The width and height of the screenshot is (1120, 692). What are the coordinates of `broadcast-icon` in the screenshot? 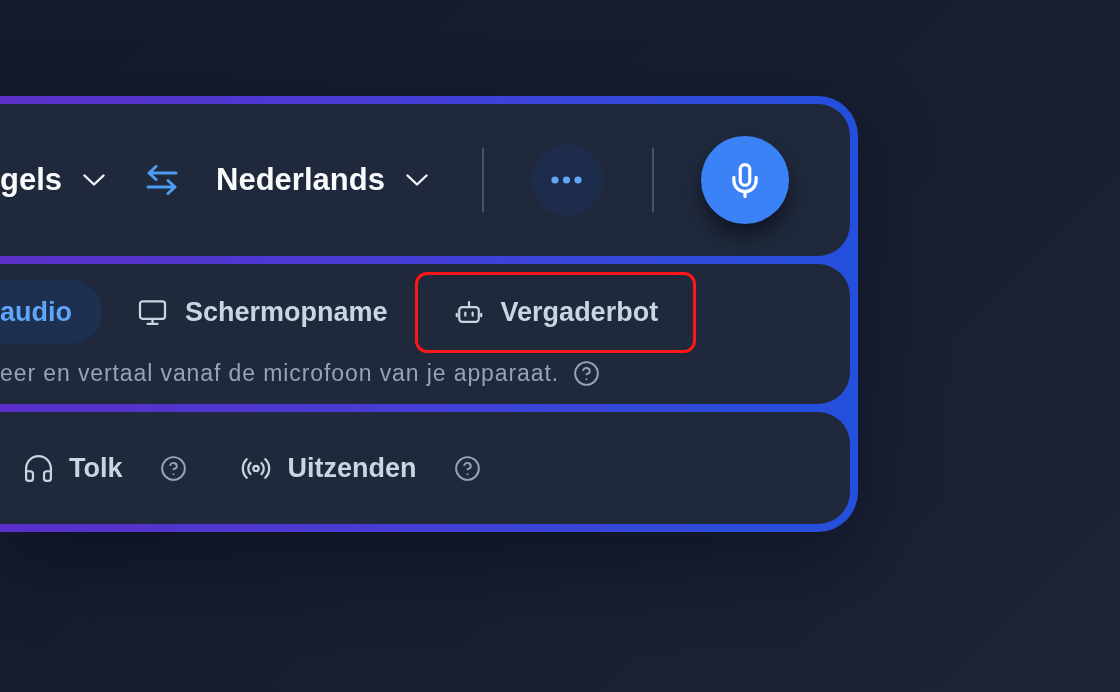 It's located at (255, 468).